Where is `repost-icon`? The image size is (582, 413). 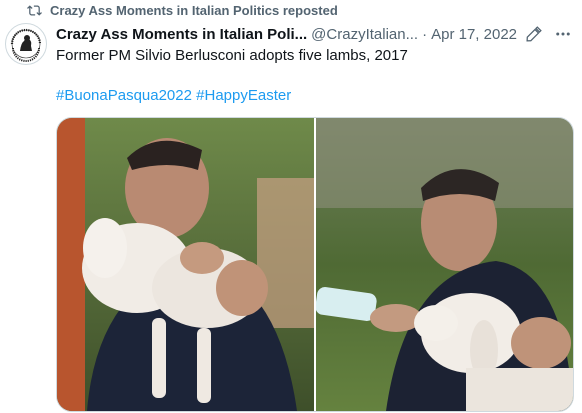 repost-icon is located at coordinates (34, 10).